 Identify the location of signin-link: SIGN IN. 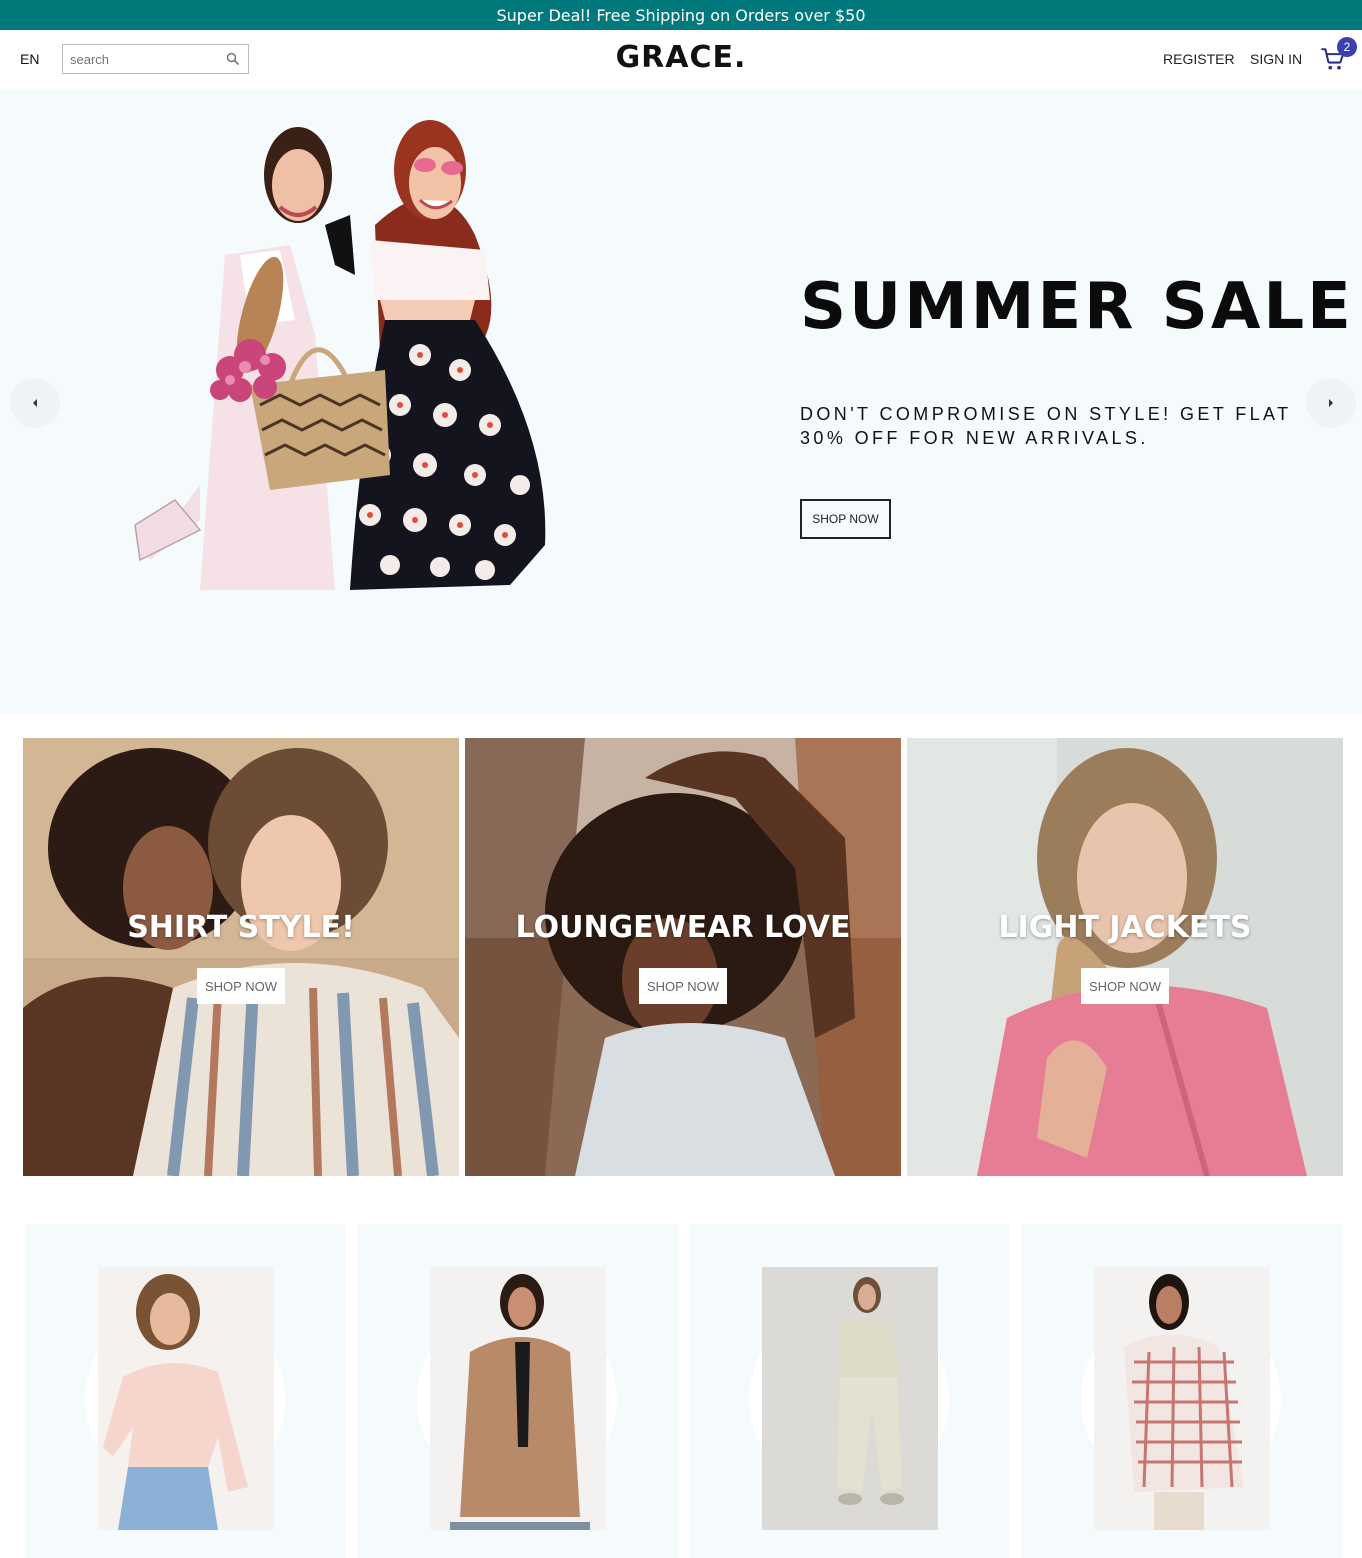
(1276, 59).